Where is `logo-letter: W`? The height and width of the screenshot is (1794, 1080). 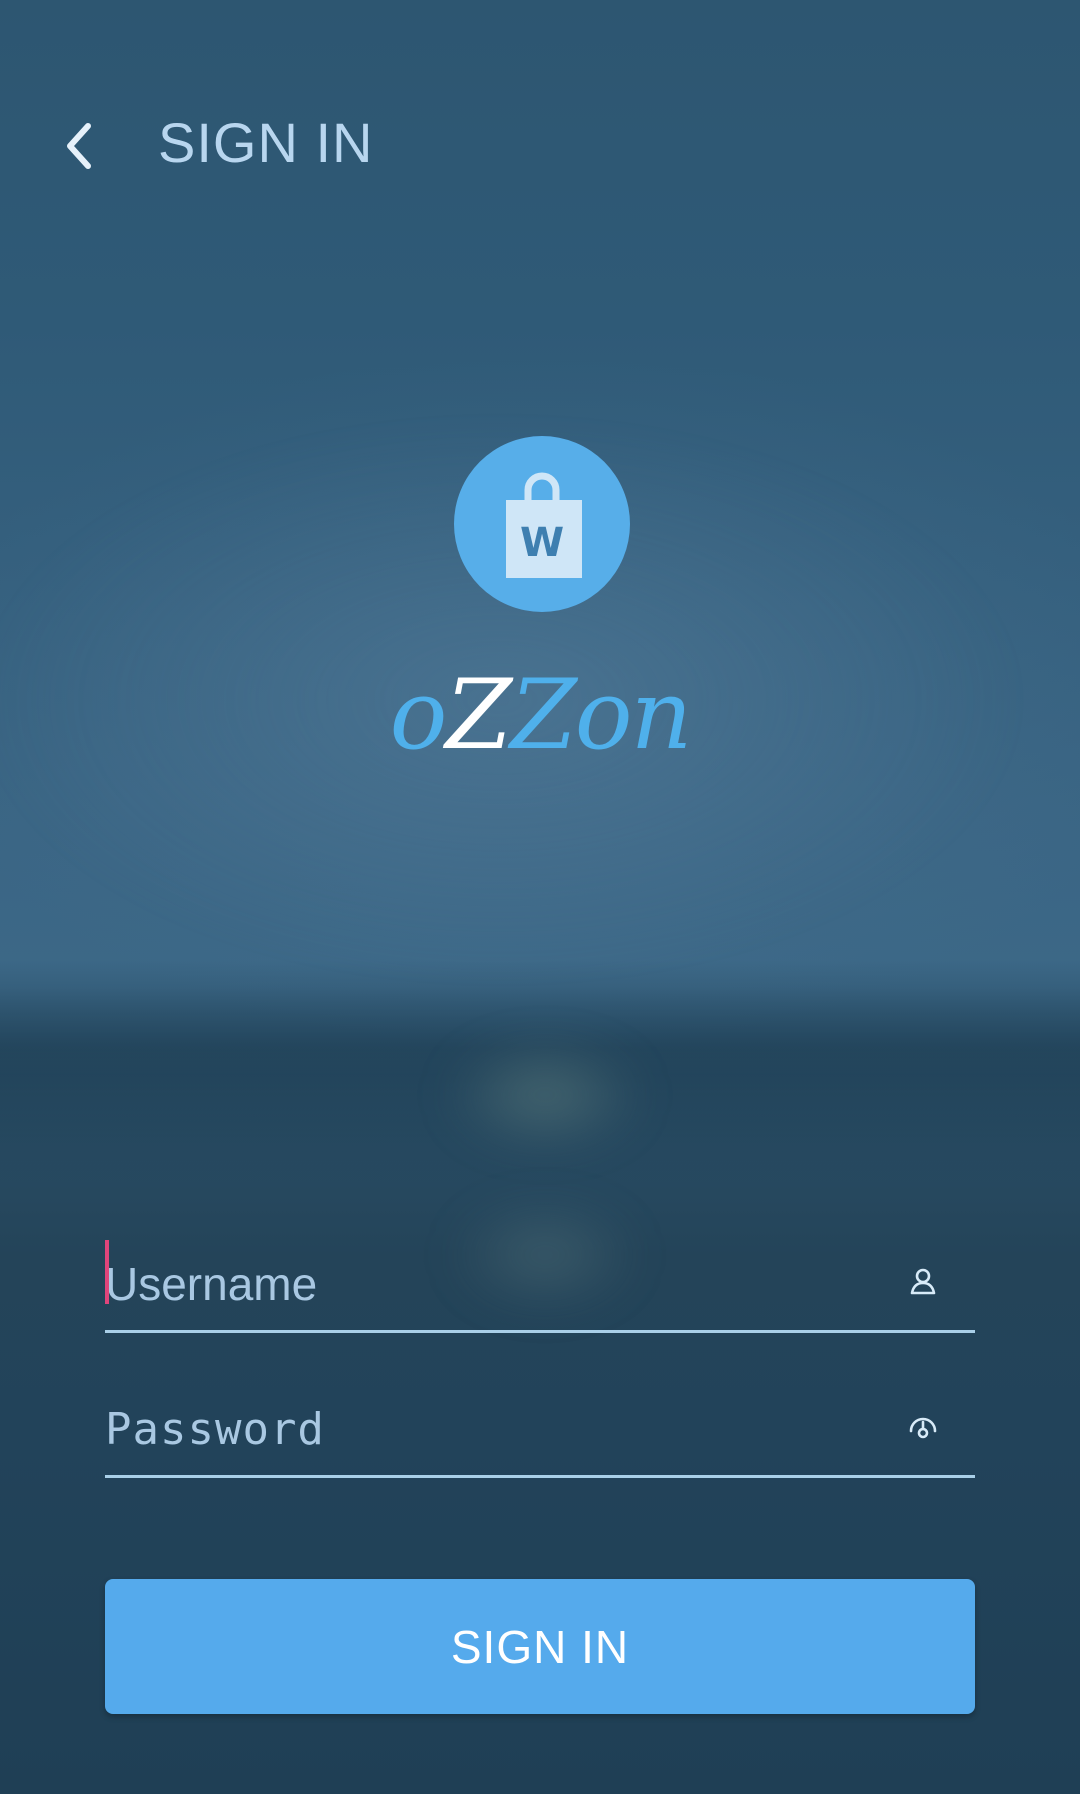 logo-letter: W is located at coordinates (542, 543).